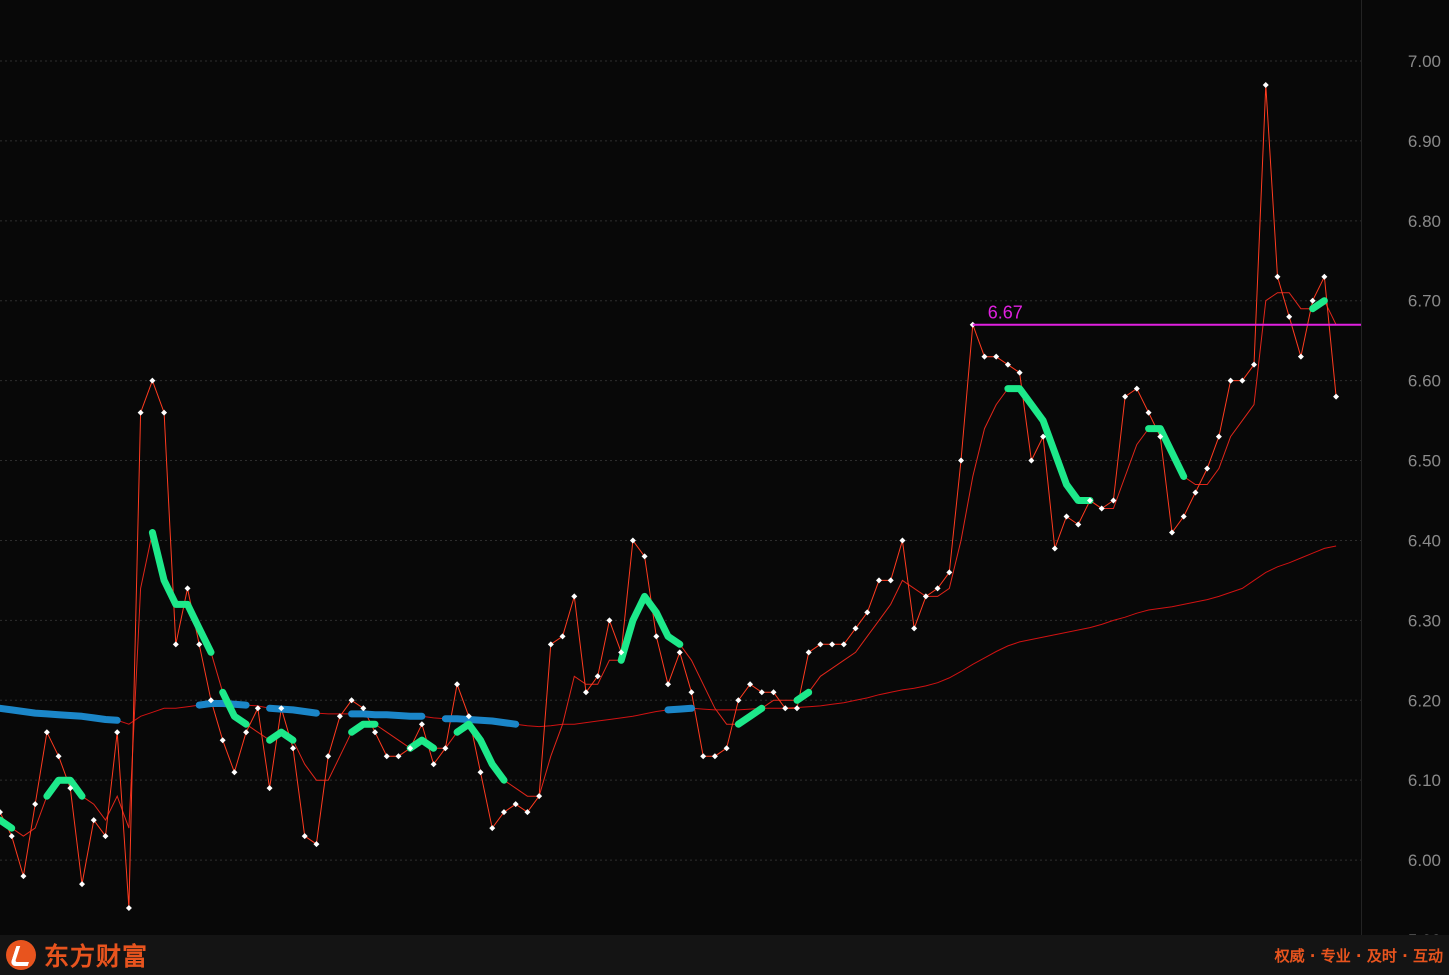 Image resolution: width=1449 pixels, height=975 pixels. What do you see at coordinates (1424, 540) in the screenshot?
I see `y-tick-label: 6.40` at bounding box center [1424, 540].